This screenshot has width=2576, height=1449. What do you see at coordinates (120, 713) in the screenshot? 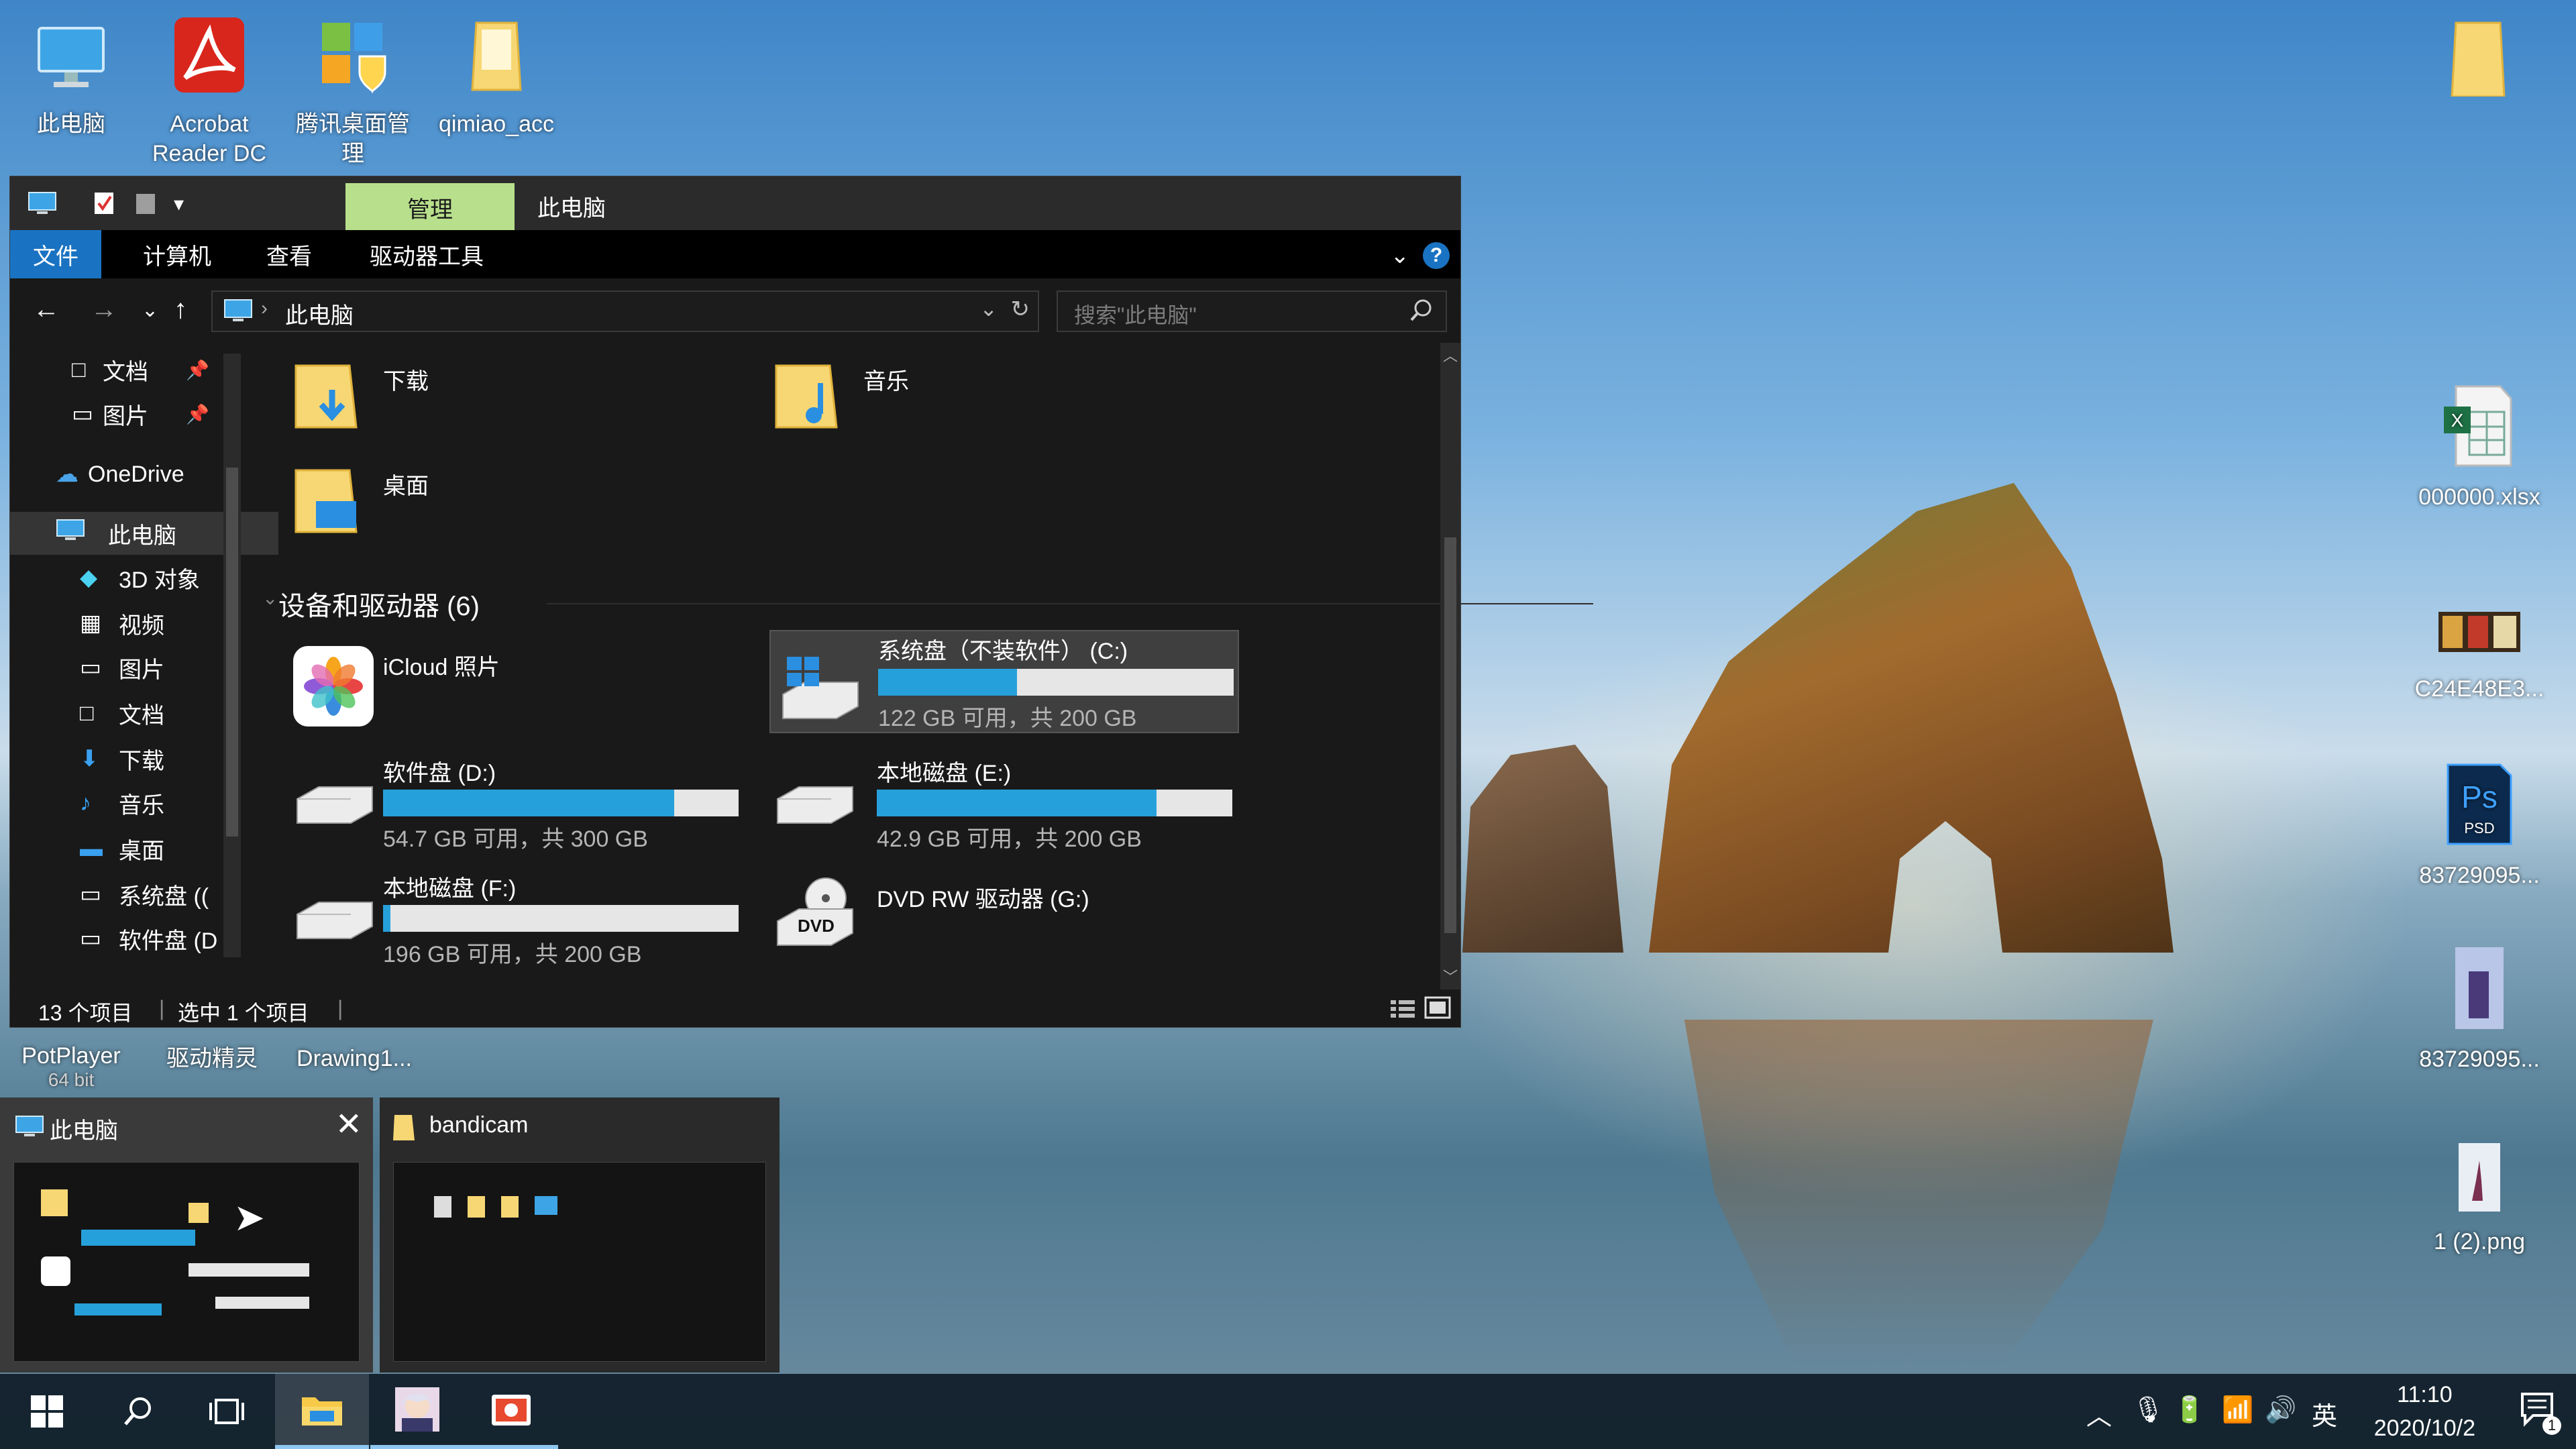
I see `nav-item-documents: □ 文档` at bounding box center [120, 713].